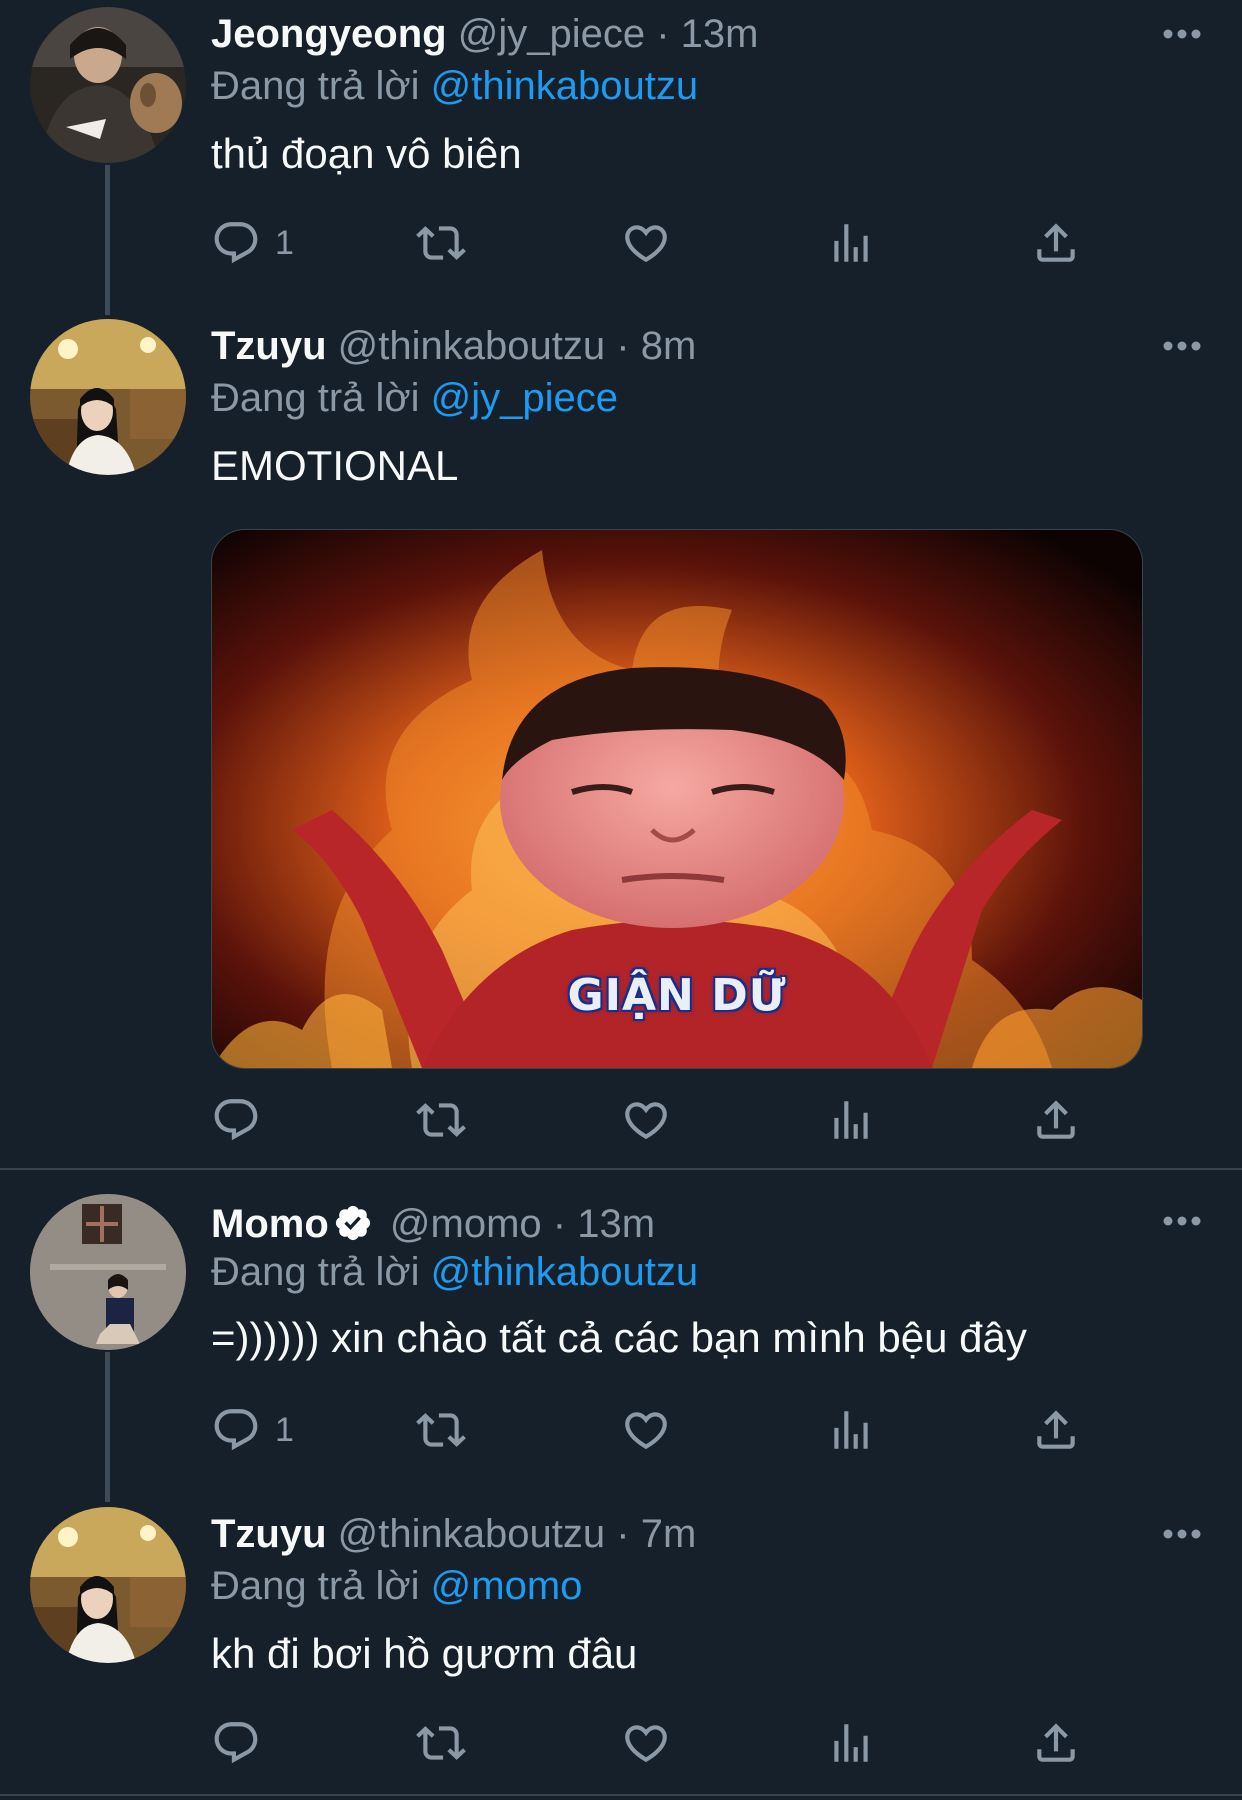 The image size is (1242, 1800). Describe the element at coordinates (352, 1223) in the screenshot. I see `verified-badge-icon` at that location.